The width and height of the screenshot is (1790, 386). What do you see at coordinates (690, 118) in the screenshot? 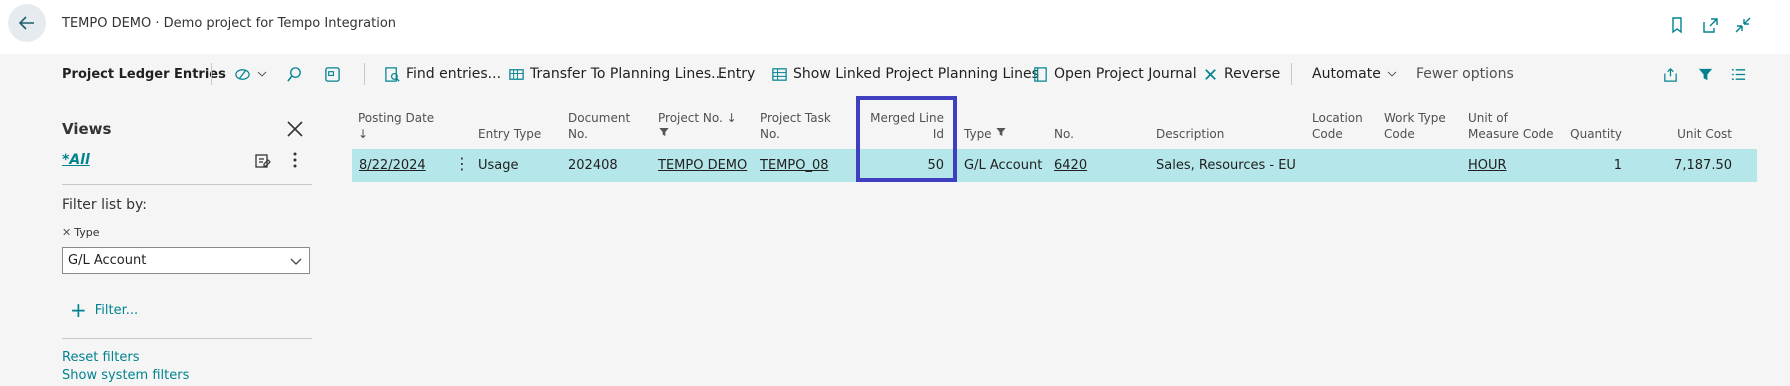
I see `project-no-header-label: Project No.` at bounding box center [690, 118].